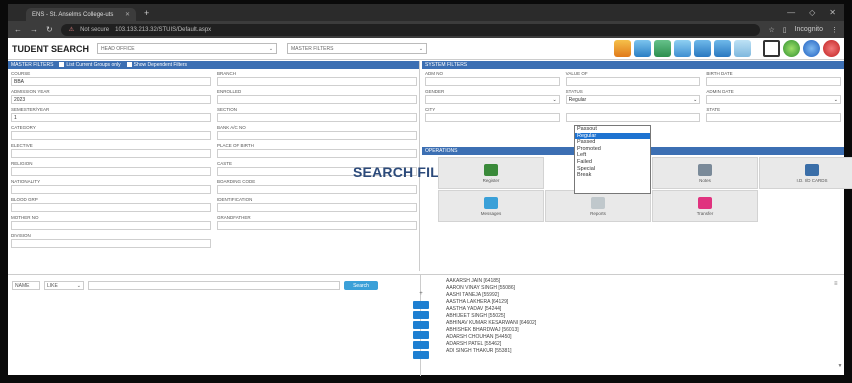  Describe the element at coordinates (636, 281) in the screenshot. I see `list-item: AAKARSH JAIN [64185]` at that location.